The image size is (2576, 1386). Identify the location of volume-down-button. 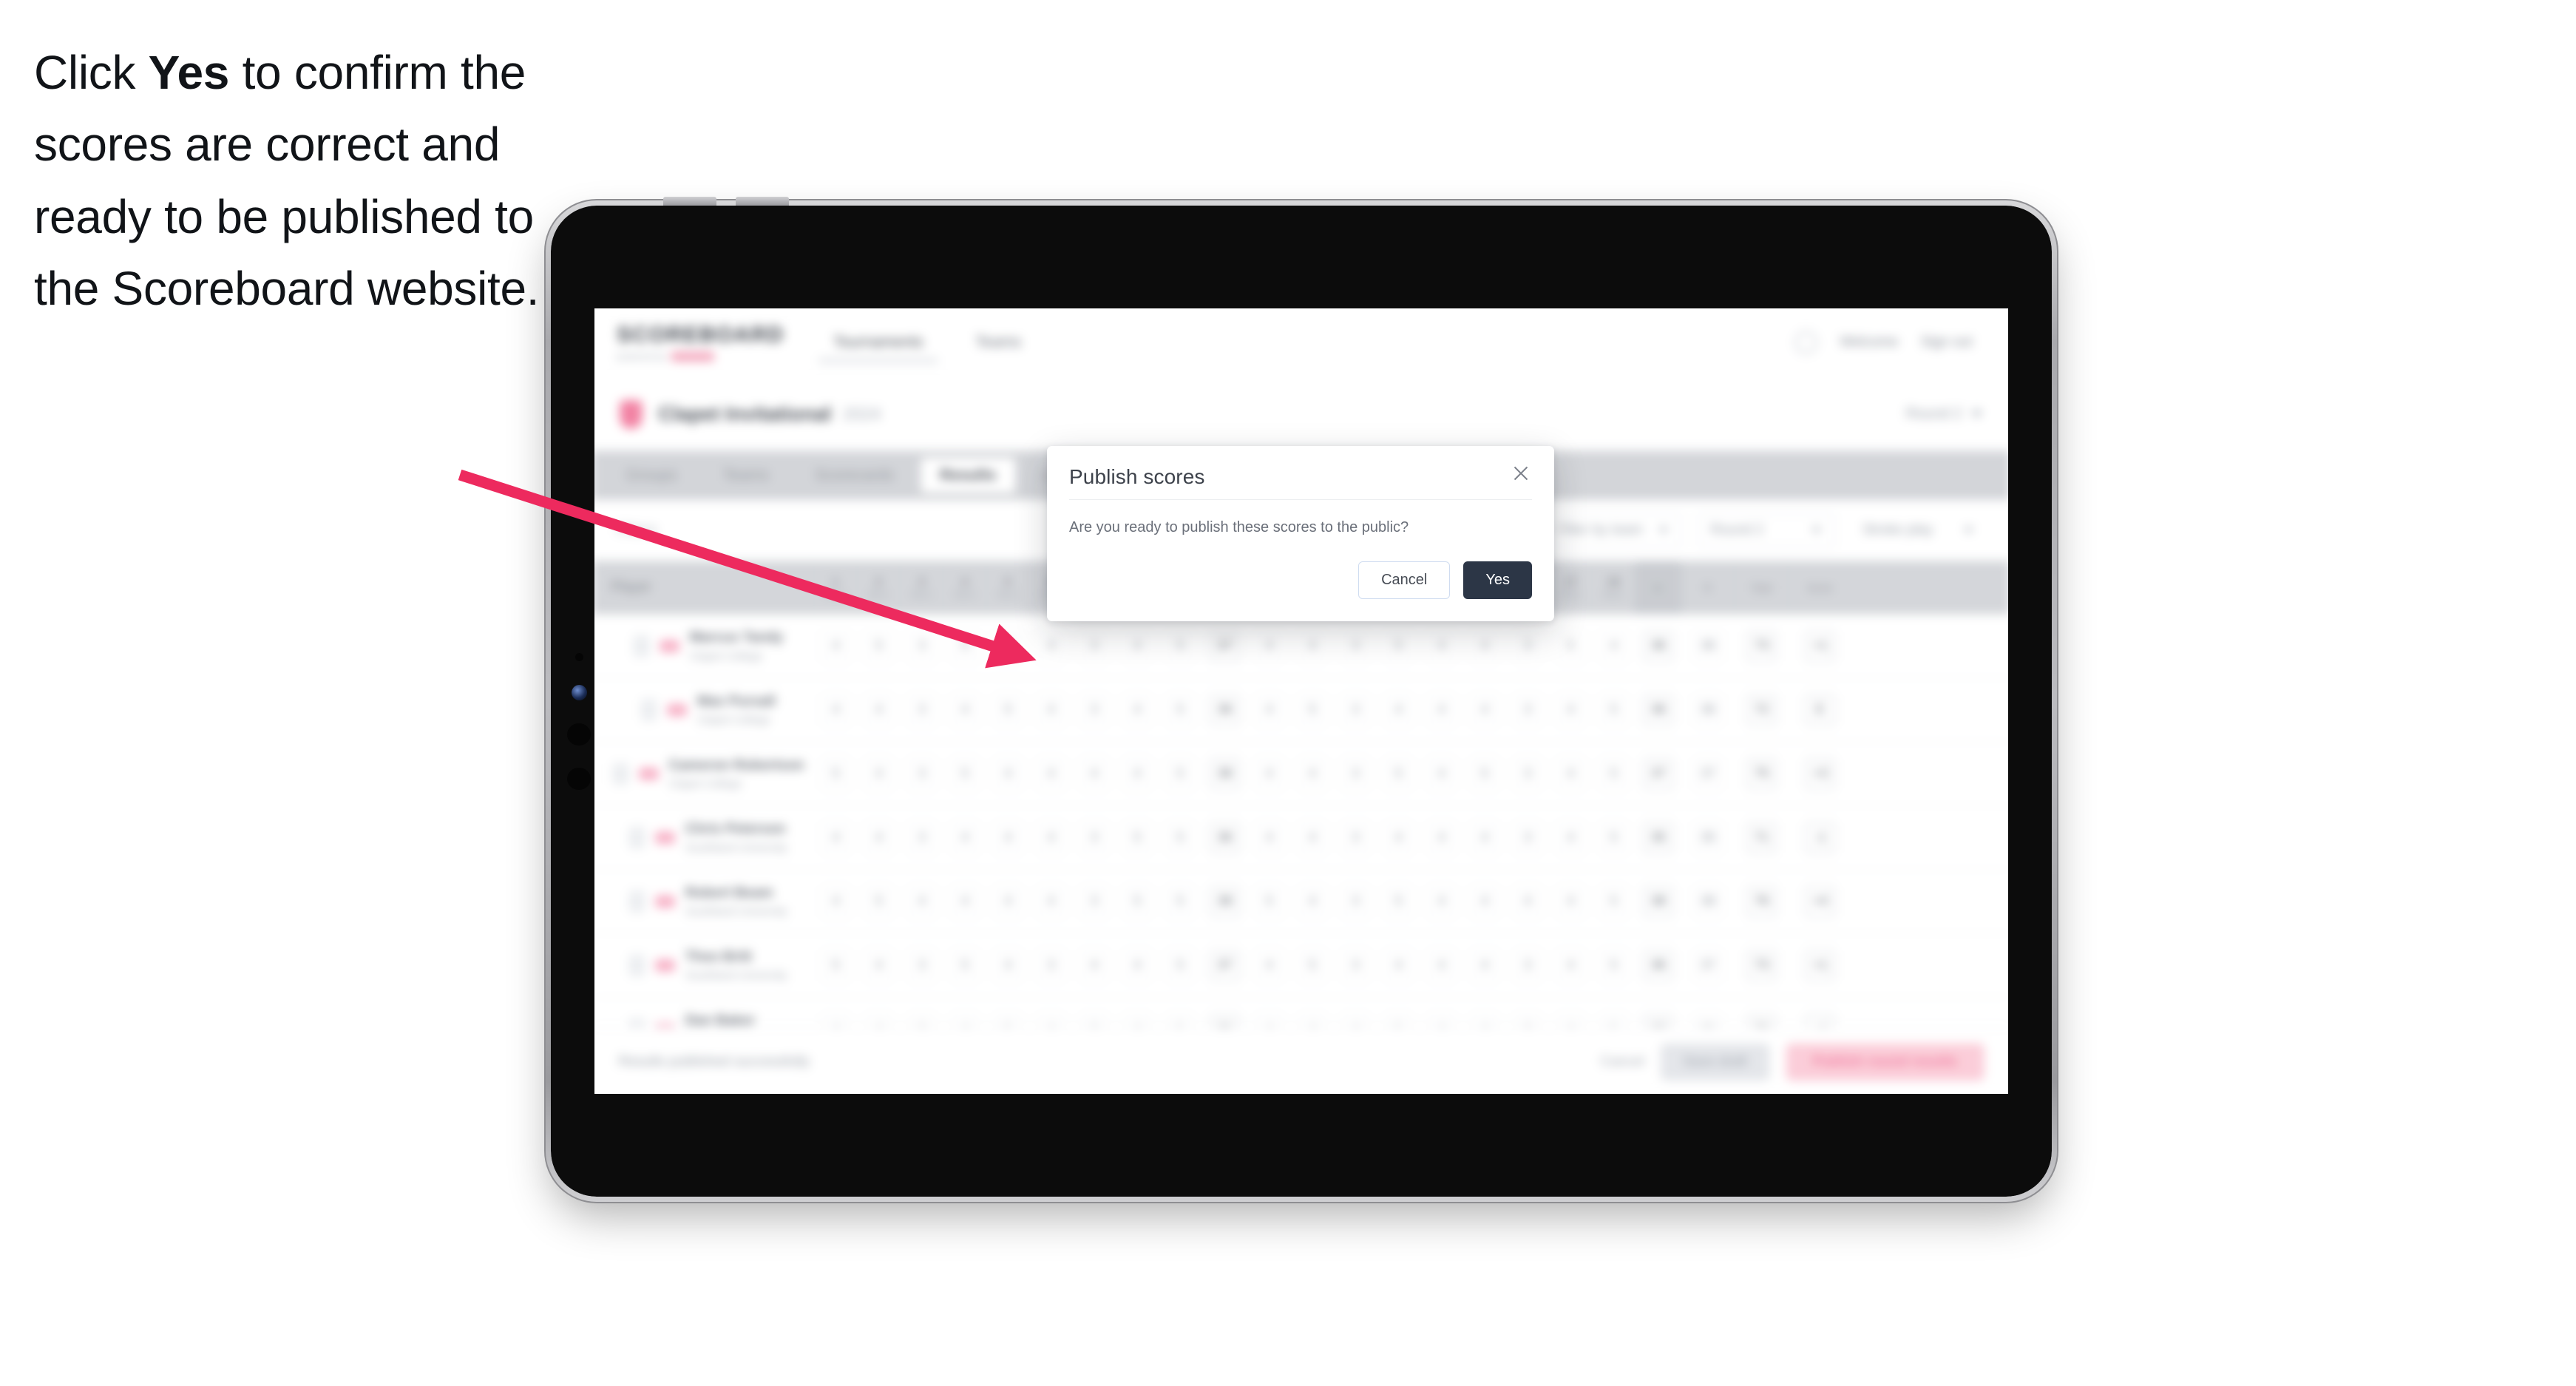
(762, 201).